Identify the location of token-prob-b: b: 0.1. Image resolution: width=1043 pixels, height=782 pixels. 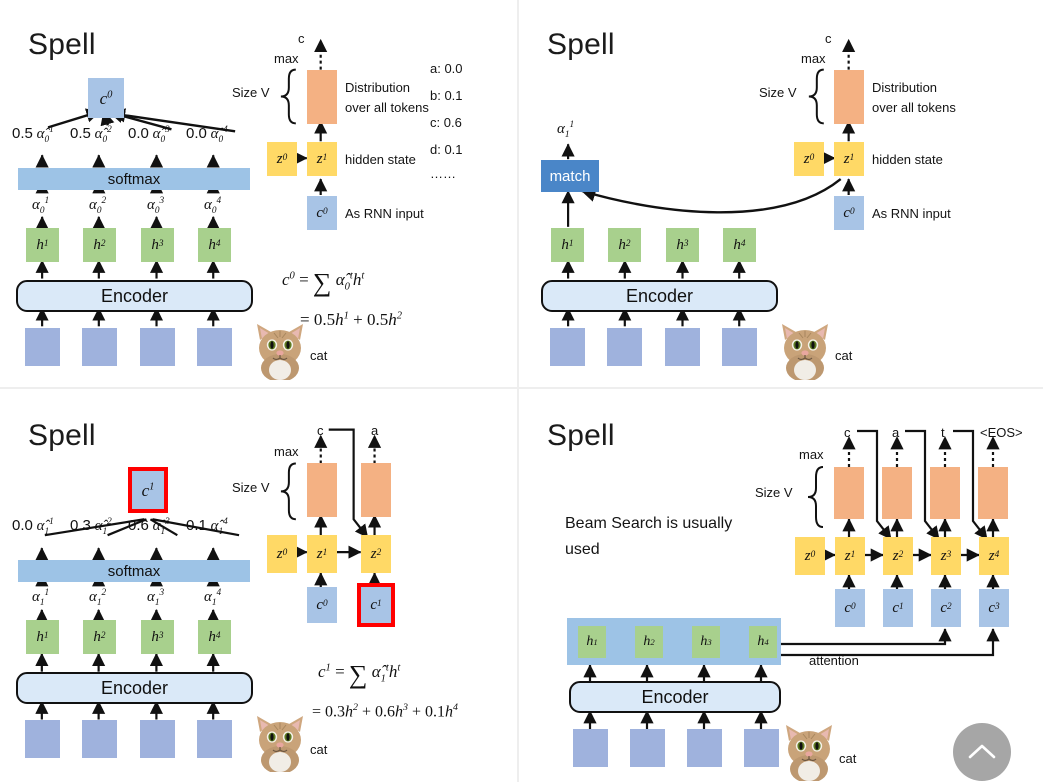
(446, 95).